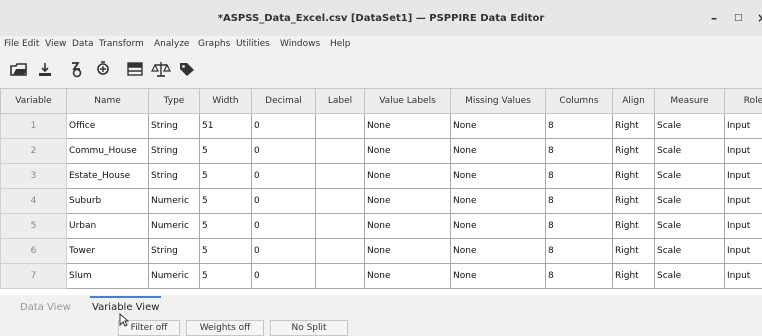 The height and width of the screenshot is (336, 762). What do you see at coordinates (11, 44) in the screenshot?
I see `menu-file: File` at bounding box center [11, 44].